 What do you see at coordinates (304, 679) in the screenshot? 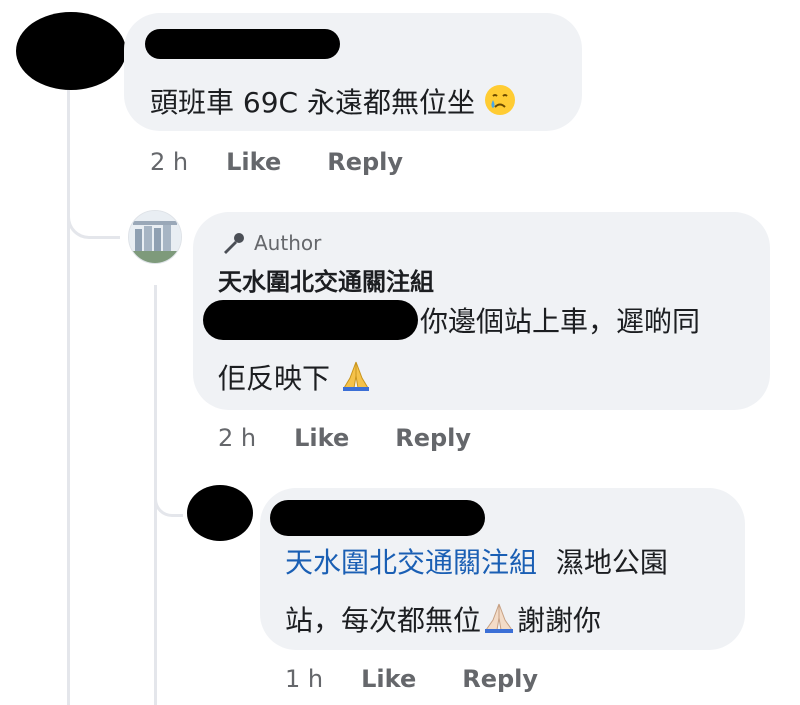
I see `timestamp: 1 h` at bounding box center [304, 679].